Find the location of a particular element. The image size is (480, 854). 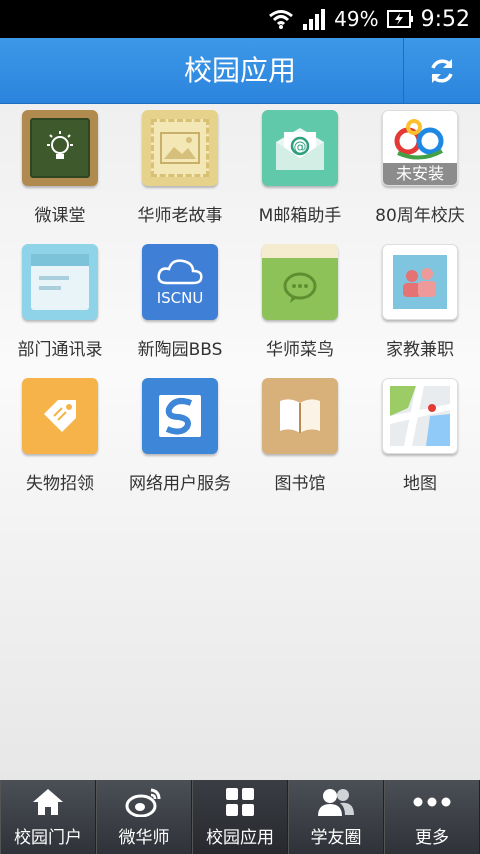

weibo-icon is located at coordinates (143, 802).